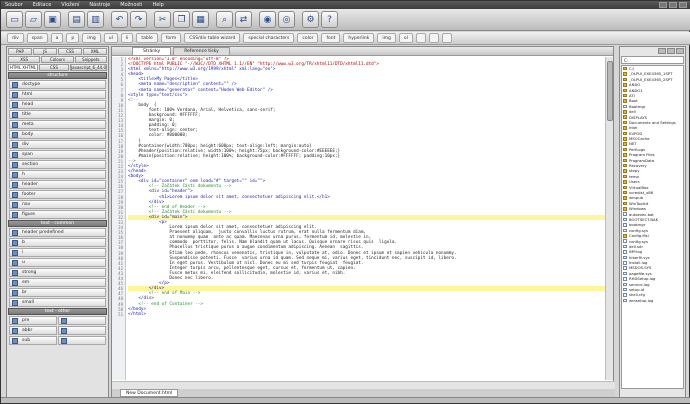 Image resolution: width=690 pixels, height=404 pixels. What do you see at coordinates (14, 5) in the screenshot?
I see `menu-file: Soubor` at bounding box center [14, 5].